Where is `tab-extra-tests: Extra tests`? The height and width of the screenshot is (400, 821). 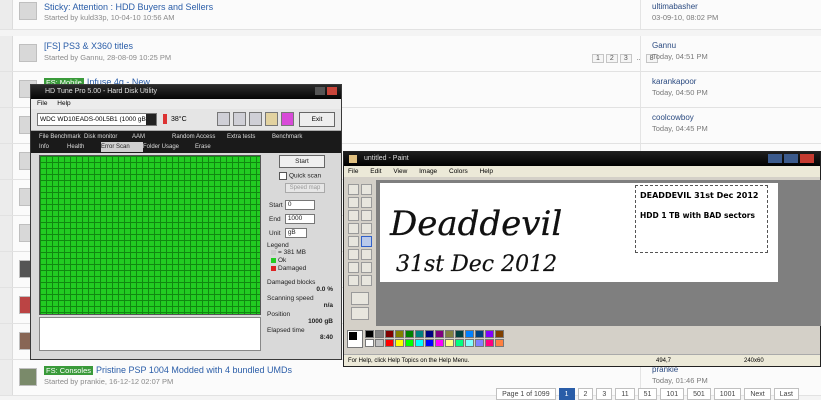 tab-extra-tests: Extra tests is located at coordinates (249, 137).